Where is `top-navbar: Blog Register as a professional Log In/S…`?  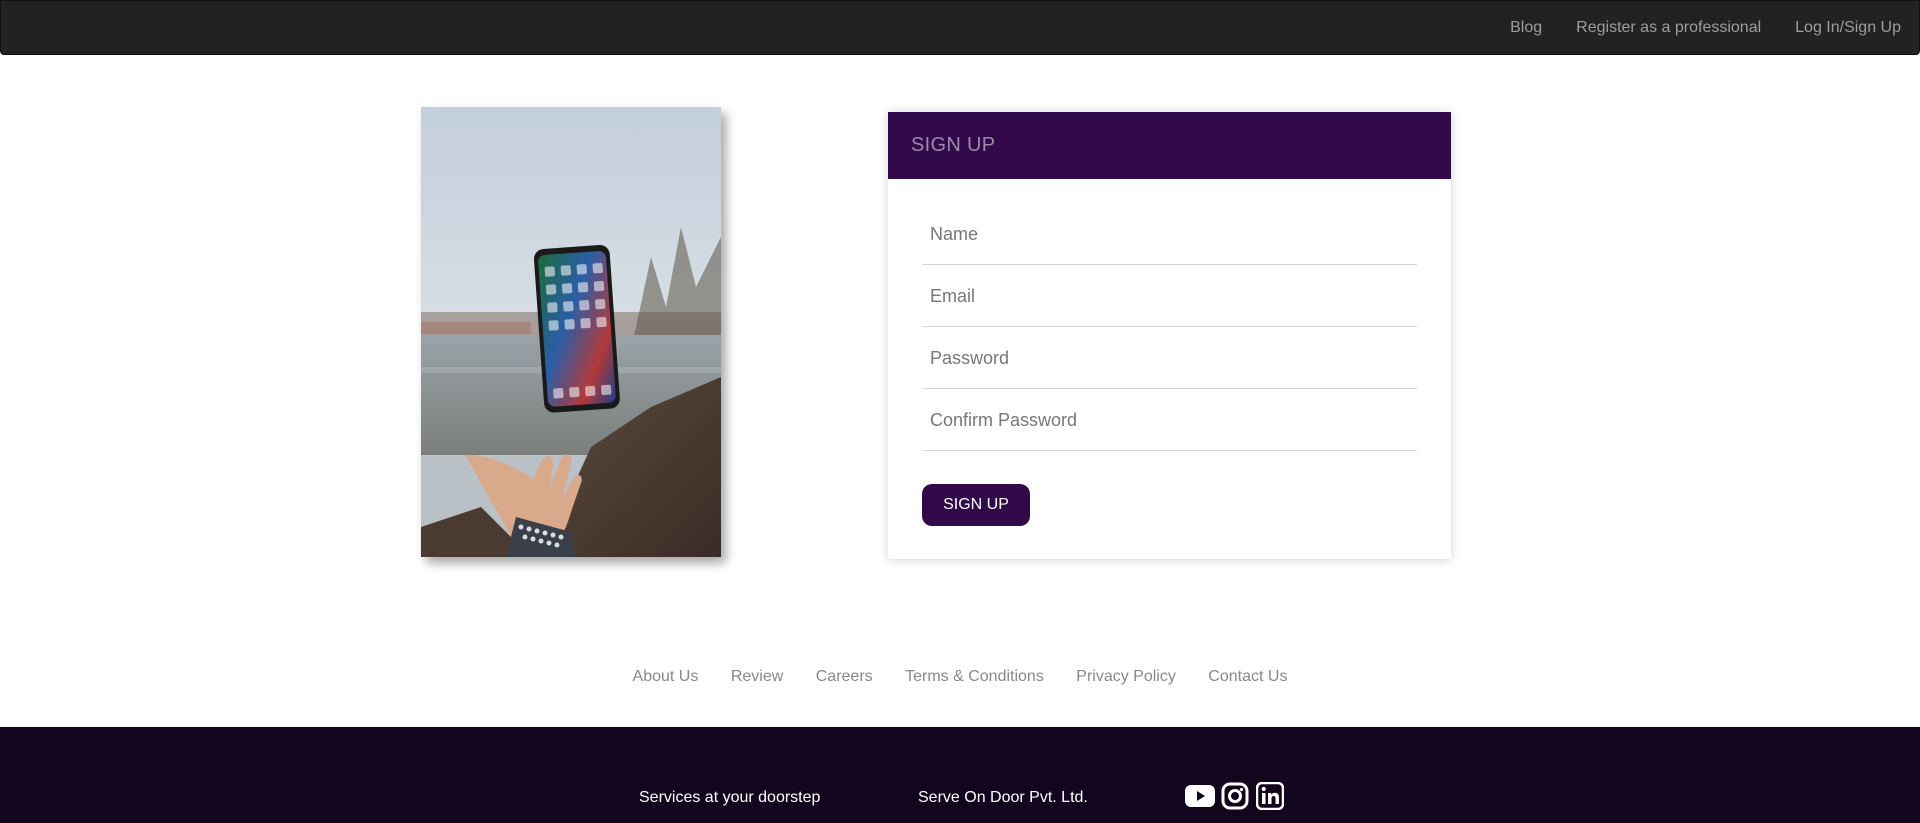 top-navbar: Blog Register as a professional Log In/S… is located at coordinates (960, 27).